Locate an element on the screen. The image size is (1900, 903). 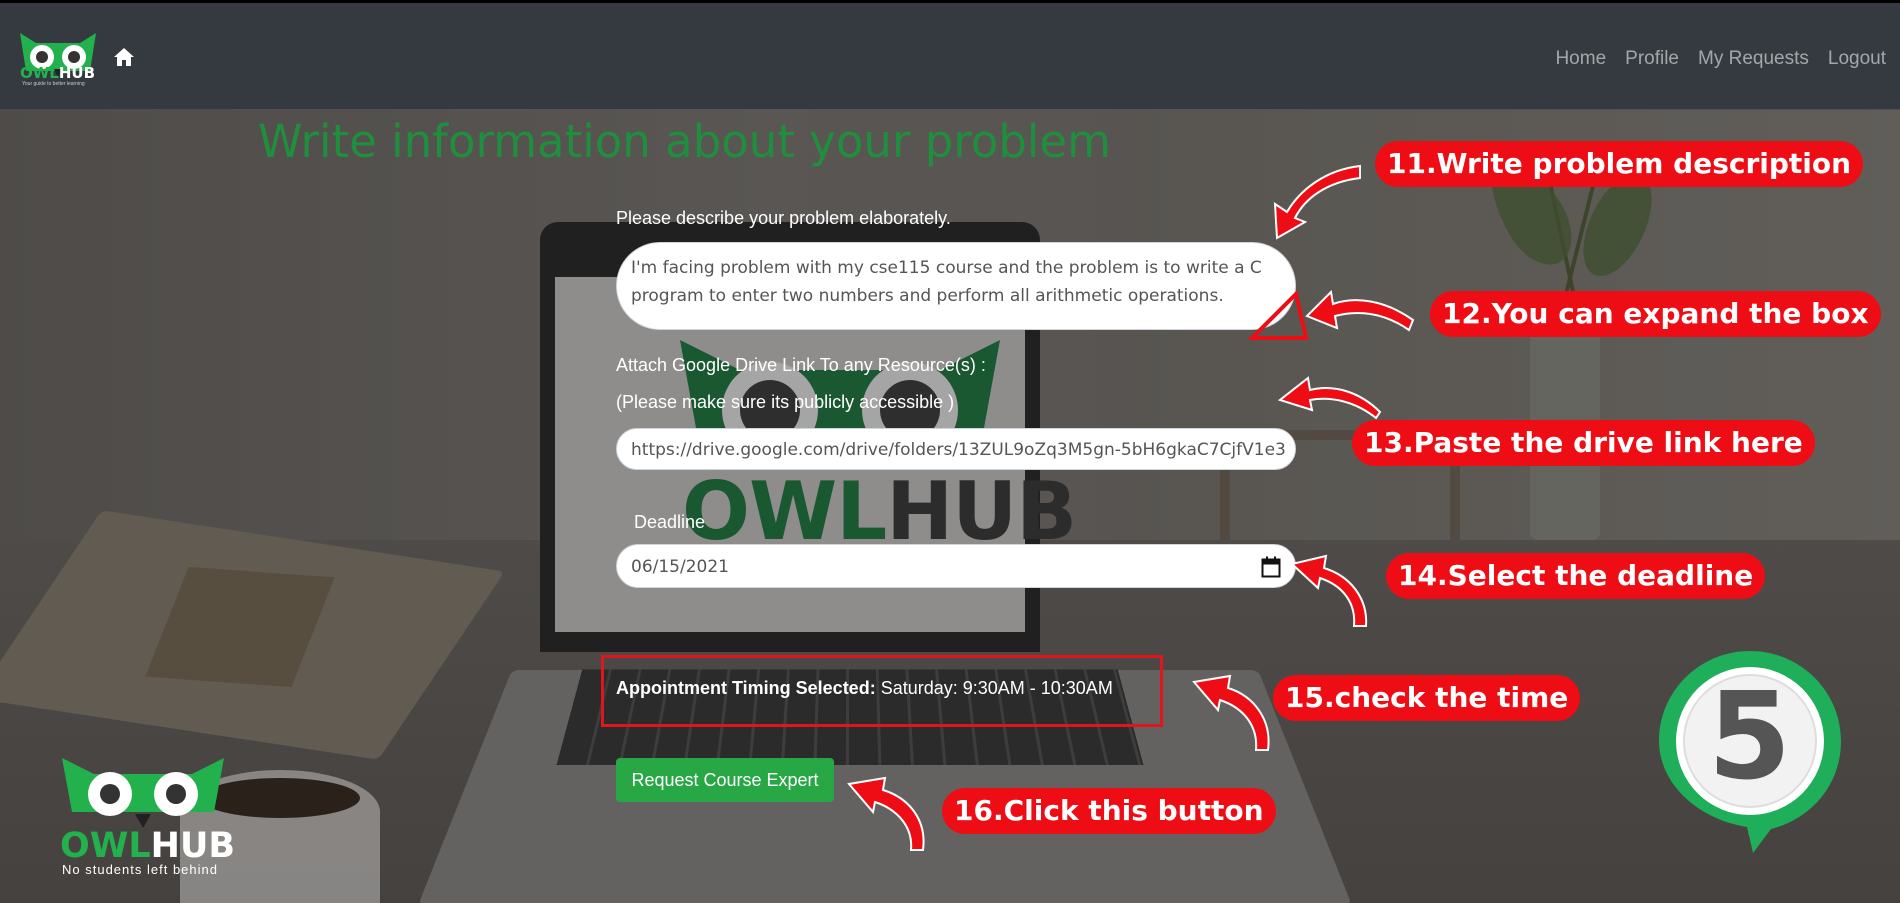
callout-14: 14.Select the deadline is located at coordinates (1576, 576).